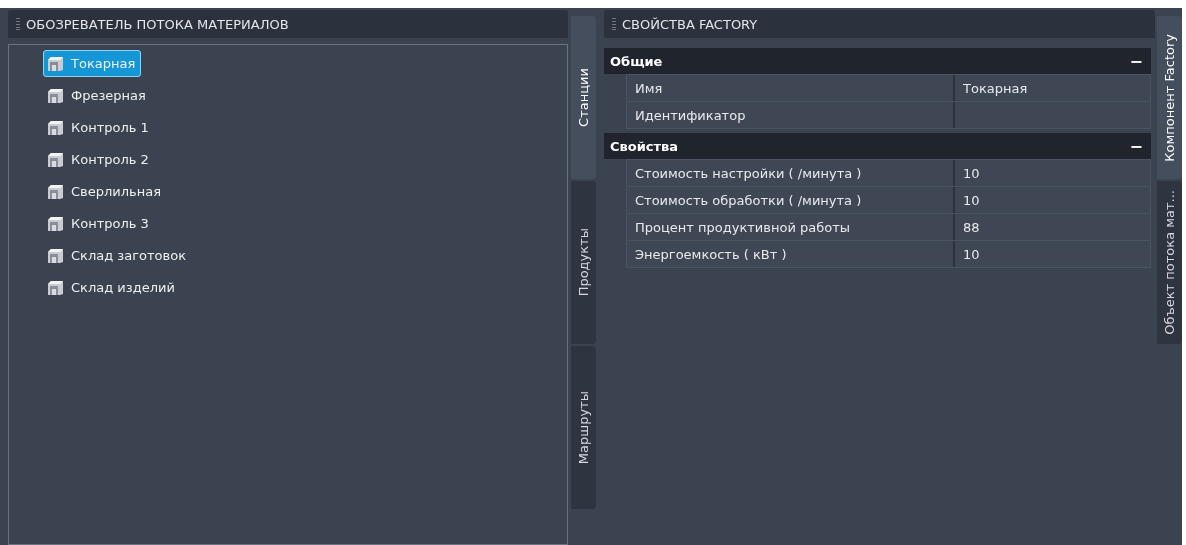  I want to click on side-tab: Станции, so click(583, 97).